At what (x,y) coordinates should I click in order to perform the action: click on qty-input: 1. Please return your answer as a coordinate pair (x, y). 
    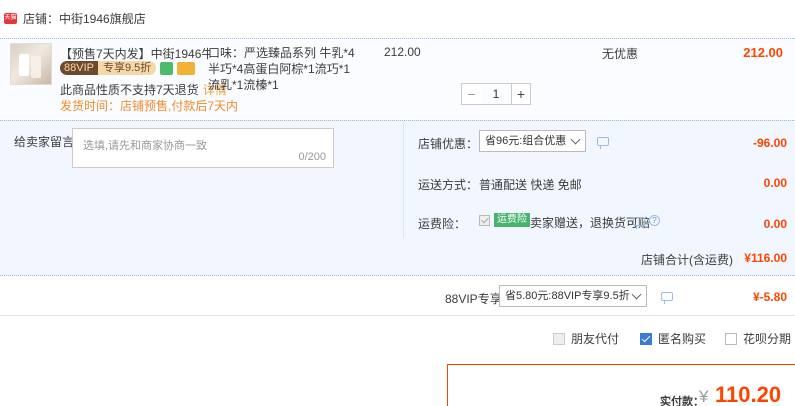
    Looking at the image, I should click on (496, 94).